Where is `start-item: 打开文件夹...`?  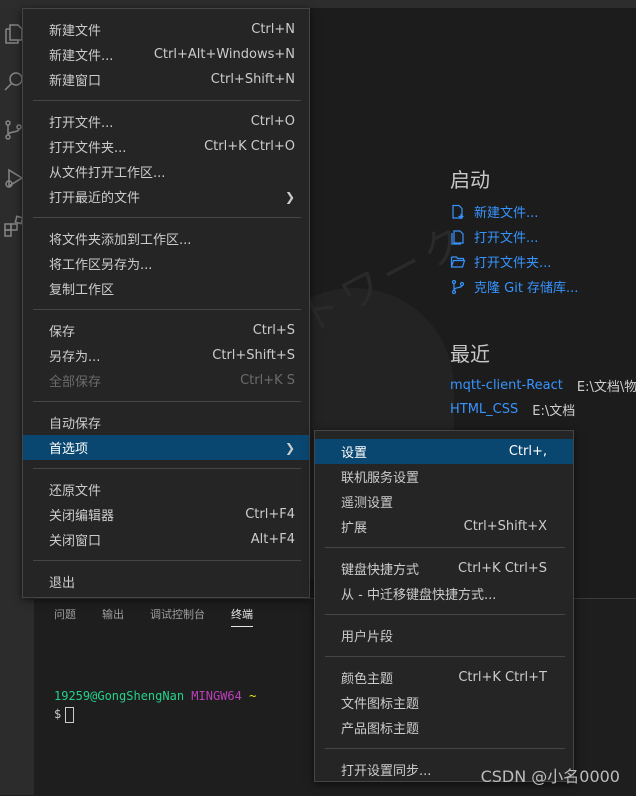 start-item: 打开文件夹... is located at coordinates (514, 261).